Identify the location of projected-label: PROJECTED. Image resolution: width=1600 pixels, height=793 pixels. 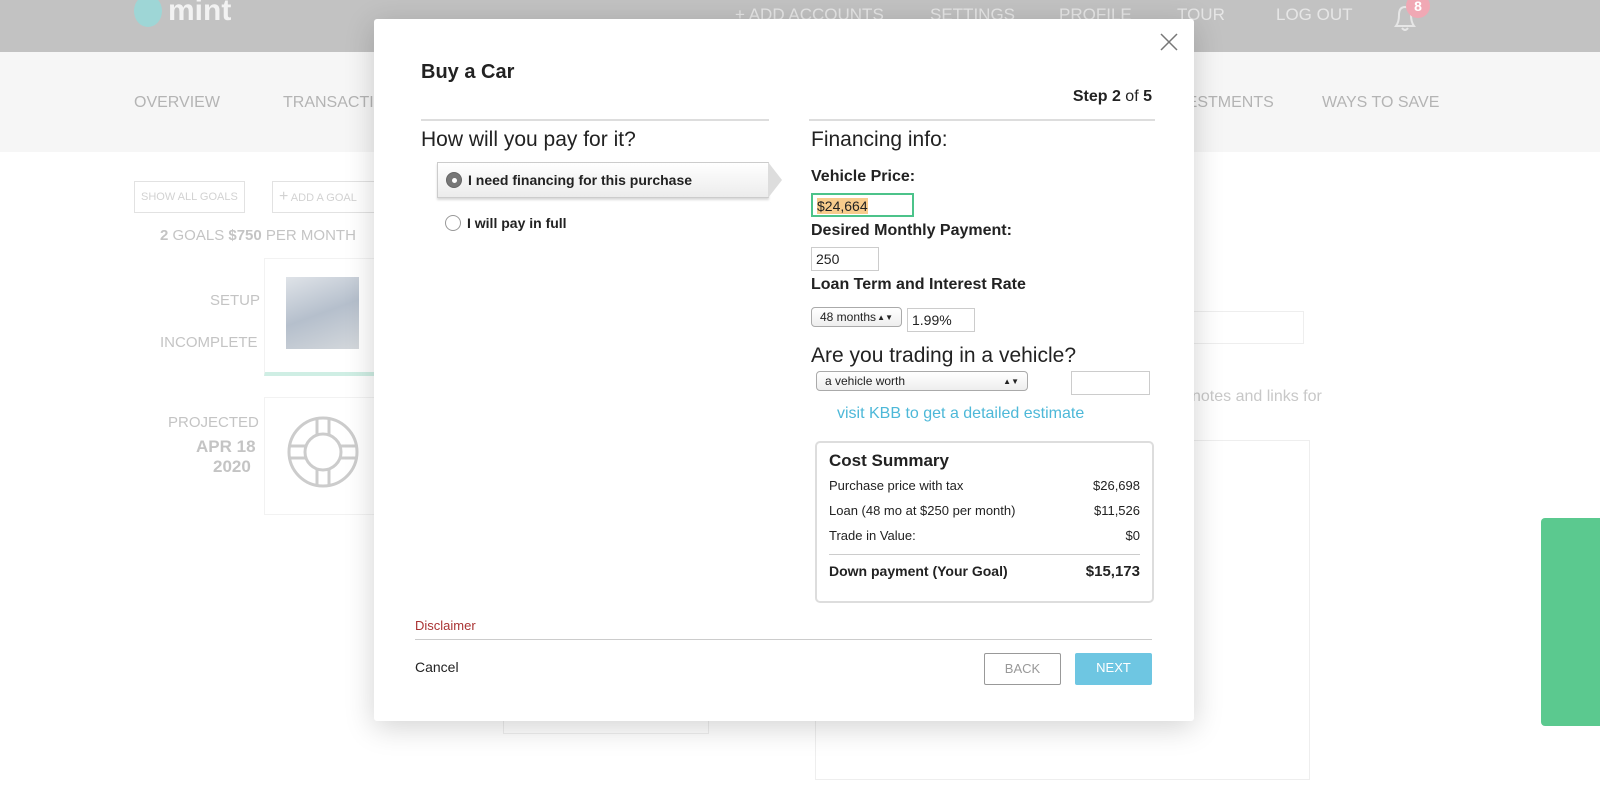
(213, 422).